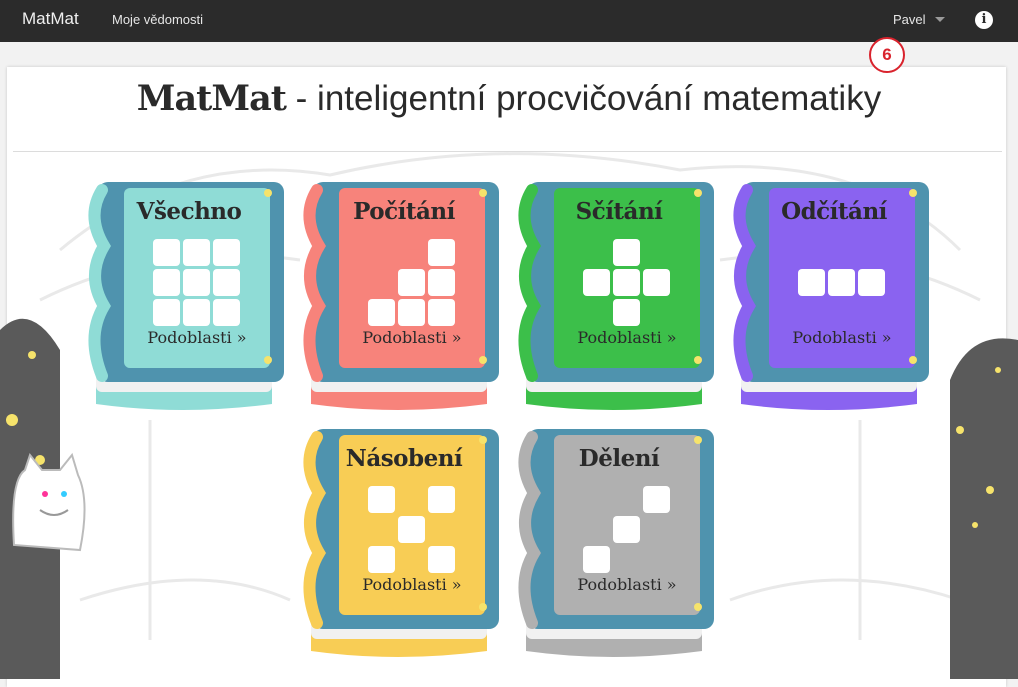 This screenshot has width=1018, height=687. Describe the element at coordinates (887, 55) in the screenshot. I see `notification-badge: 6` at that location.